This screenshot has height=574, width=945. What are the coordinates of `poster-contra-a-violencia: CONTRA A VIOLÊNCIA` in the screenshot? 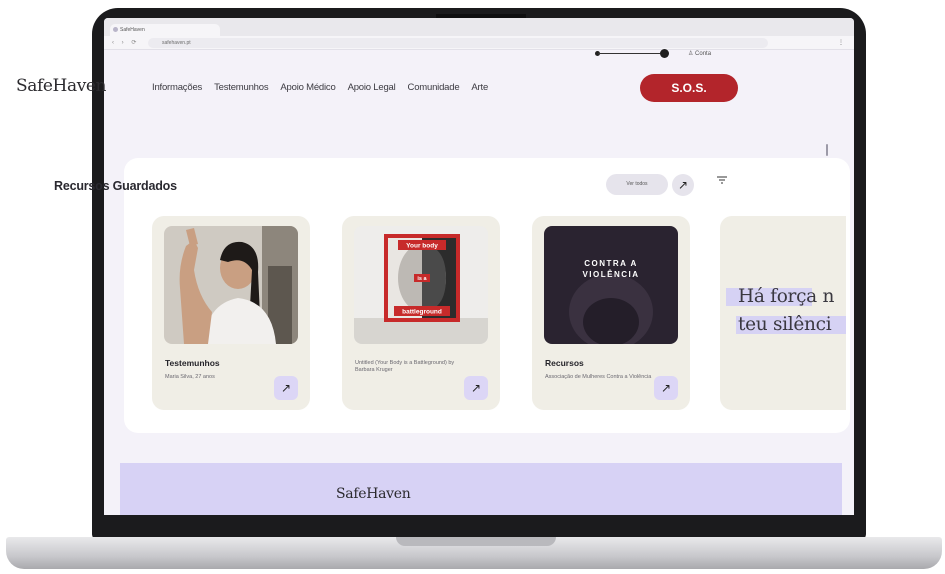 It's located at (611, 285).